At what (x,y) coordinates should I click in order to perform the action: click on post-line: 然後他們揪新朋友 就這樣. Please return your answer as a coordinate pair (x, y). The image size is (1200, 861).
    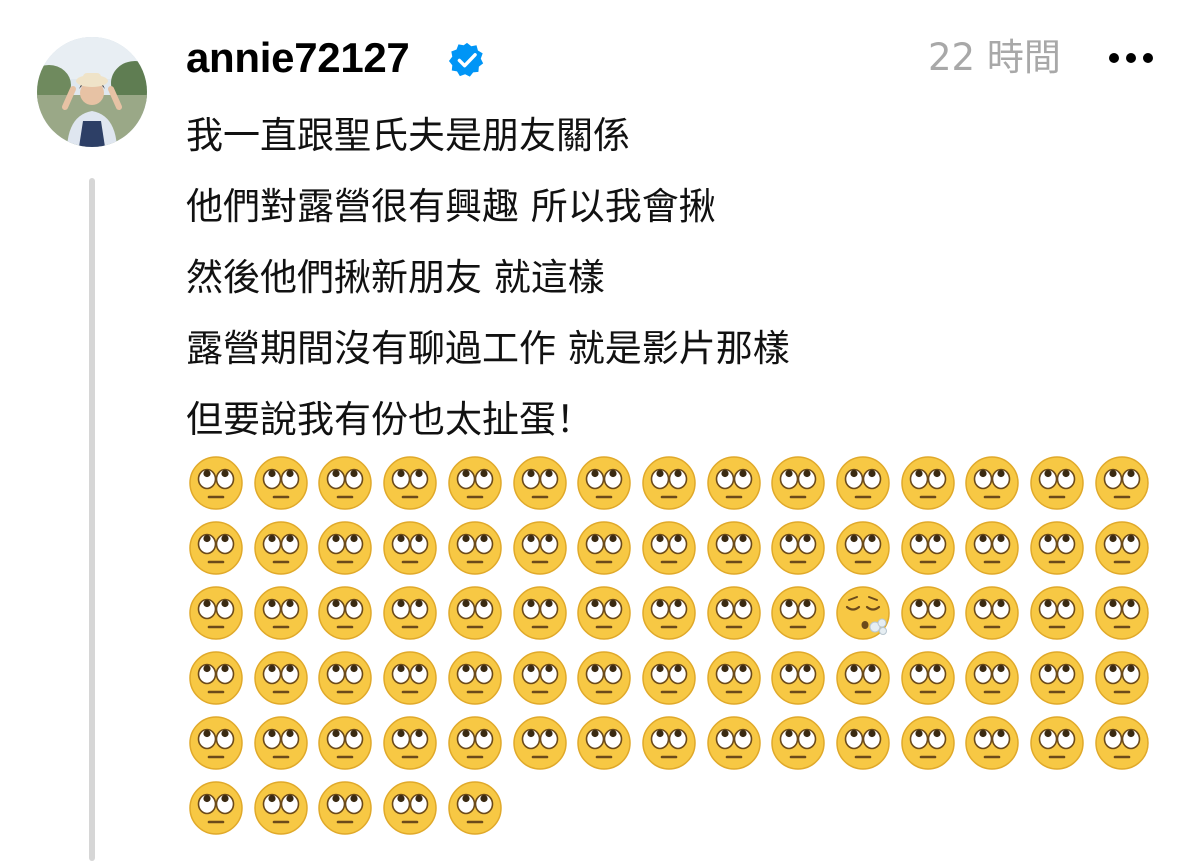
    Looking at the image, I should click on (395, 277).